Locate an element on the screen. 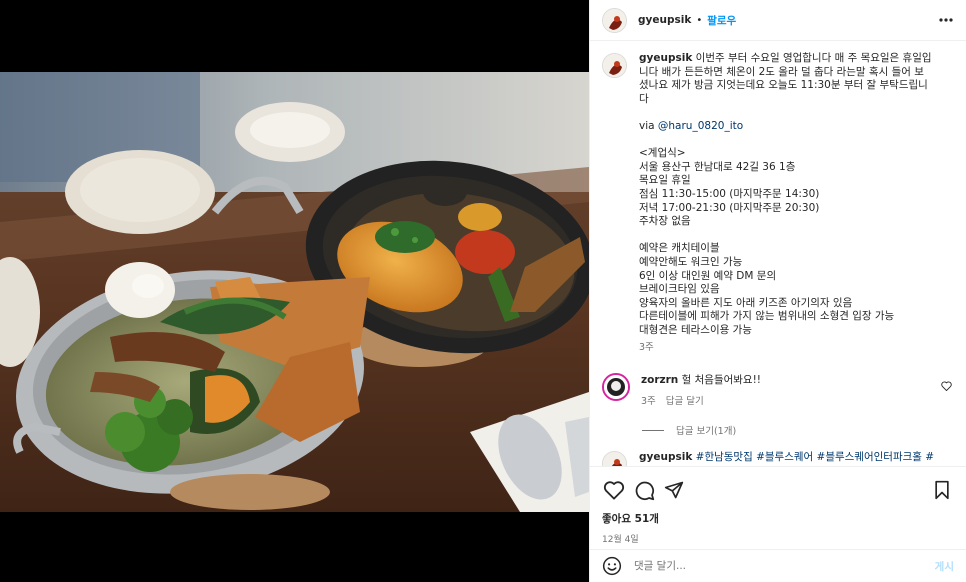  info-line: <계업식> is located at coordinates (662, 153).